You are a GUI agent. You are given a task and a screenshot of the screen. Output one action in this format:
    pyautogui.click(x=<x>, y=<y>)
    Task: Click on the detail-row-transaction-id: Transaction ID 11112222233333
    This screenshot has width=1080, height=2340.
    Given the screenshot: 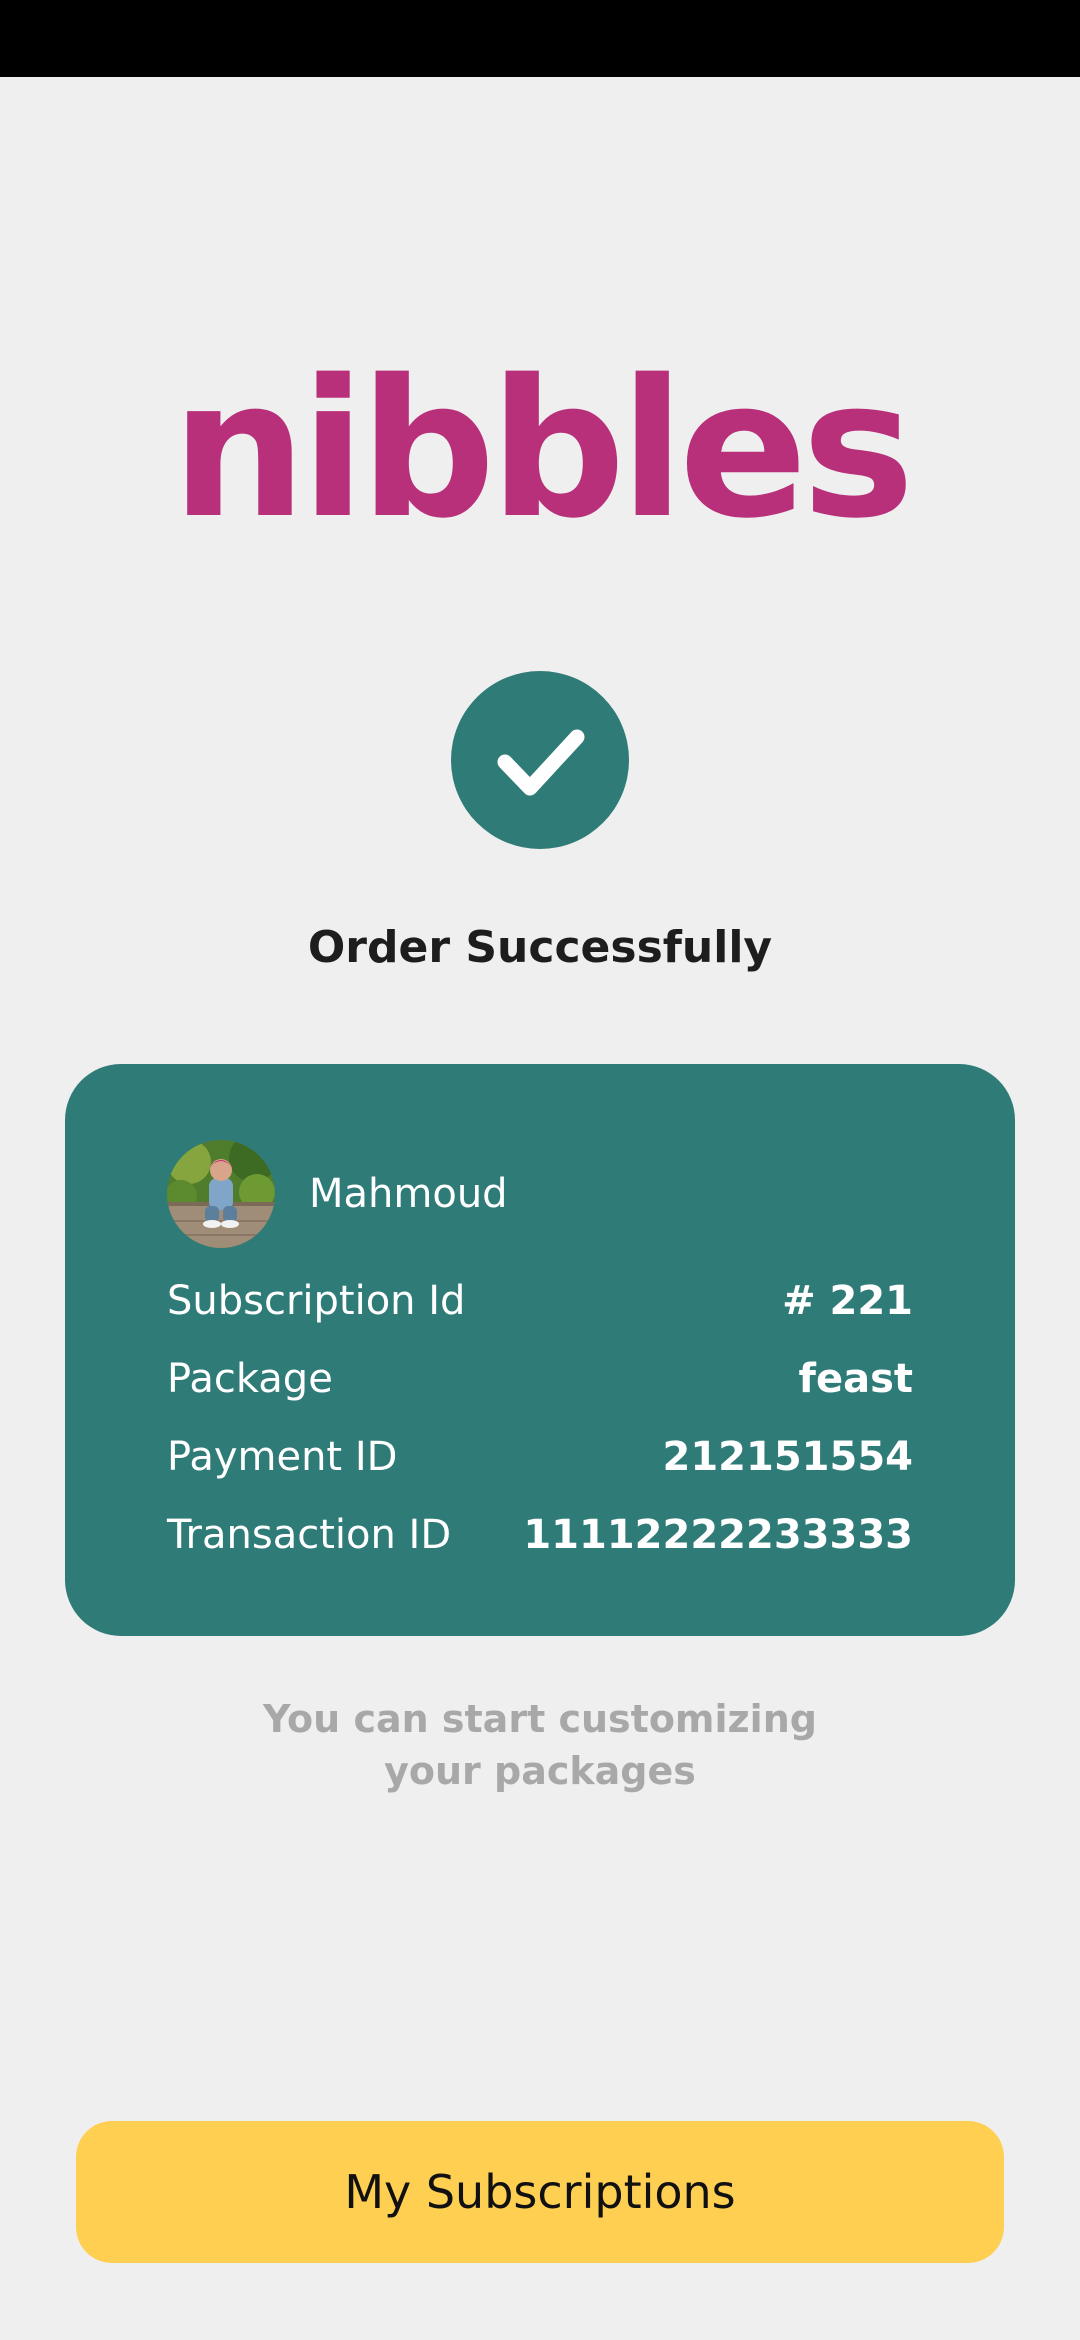 What is the action you would take?
    pyautogui.click(x=540, y=1535)
    